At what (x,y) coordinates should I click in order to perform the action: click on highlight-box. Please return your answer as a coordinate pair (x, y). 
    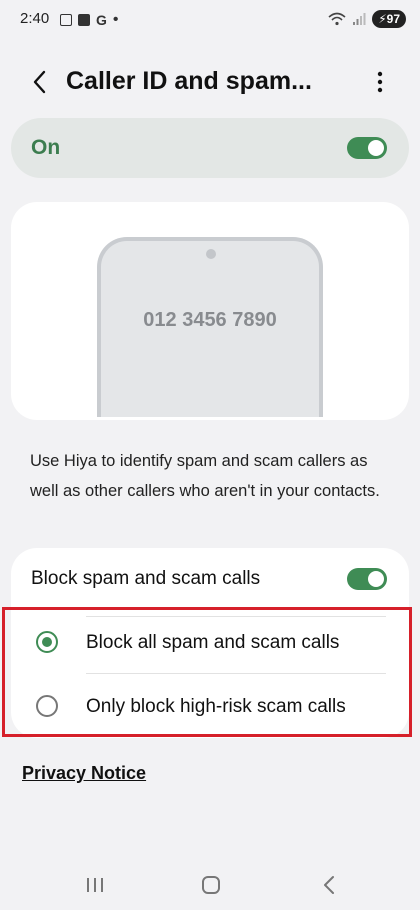
    Looking at the image, I should click on (207, 672).